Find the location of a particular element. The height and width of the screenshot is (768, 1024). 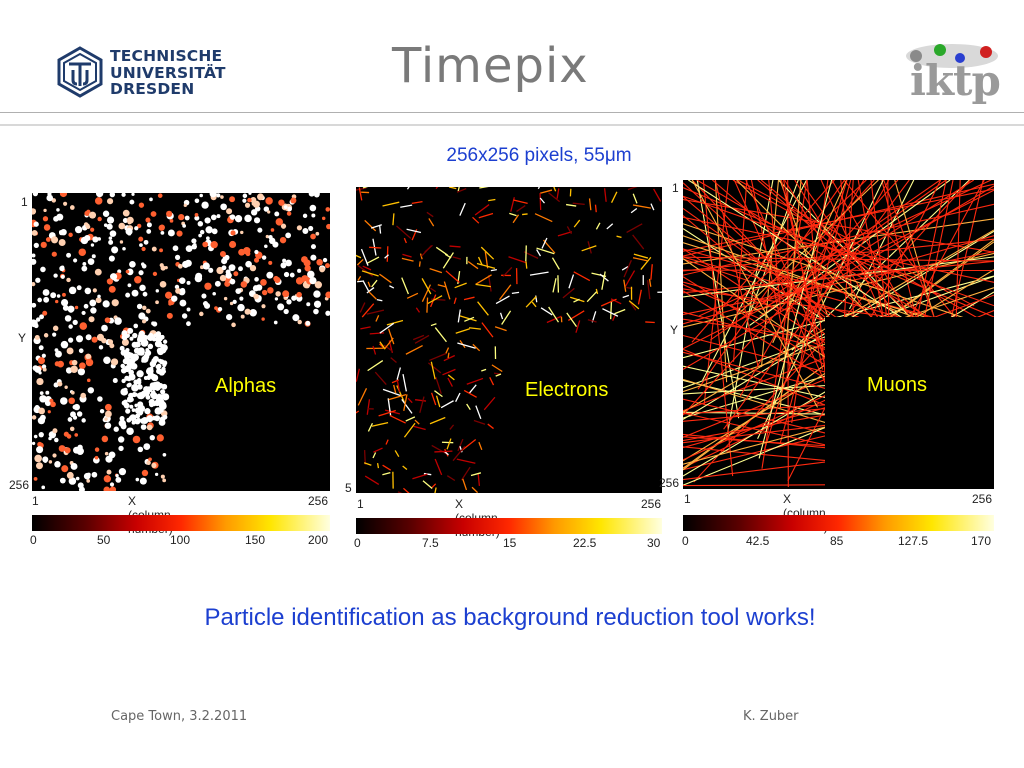

colorbar-tick: 100 is located at coordinates (180, 540).